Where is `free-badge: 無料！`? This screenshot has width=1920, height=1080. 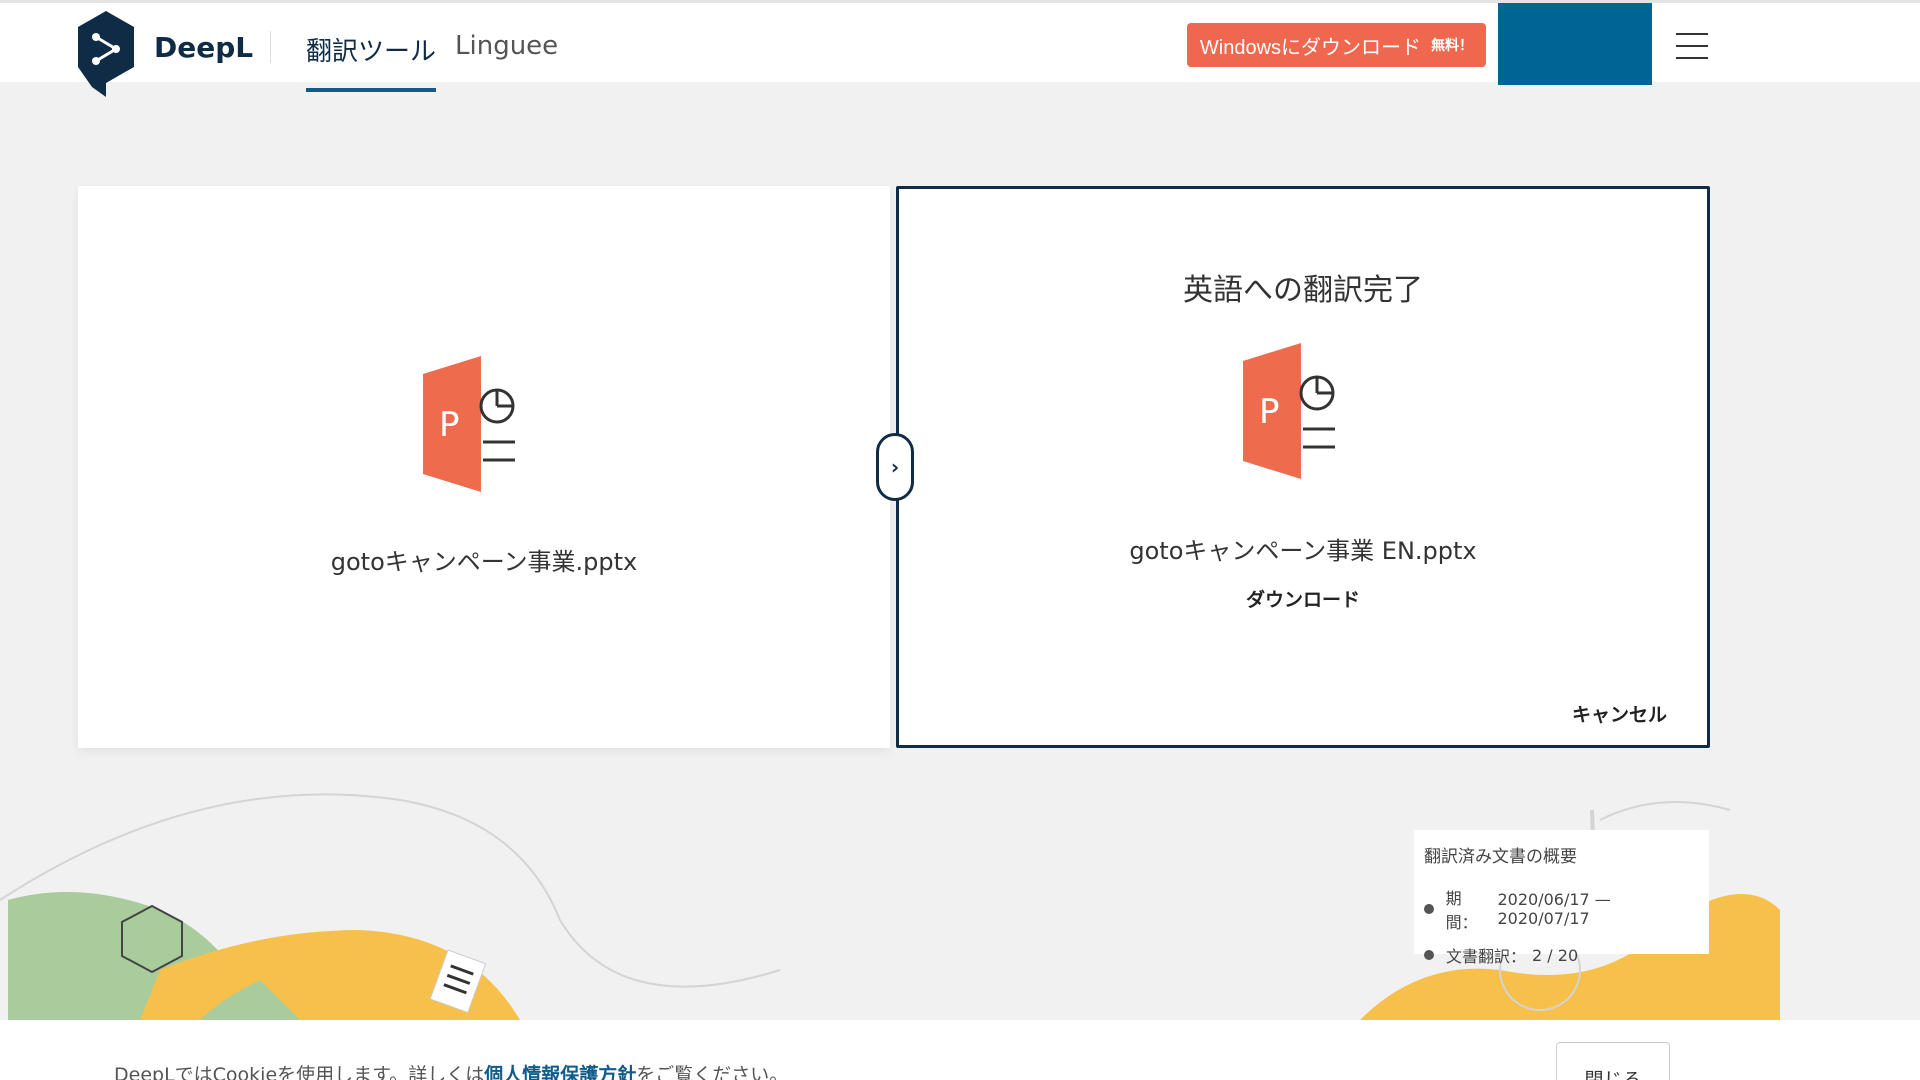 free-badge: 無料！ is located at coordinates (1452, 45).